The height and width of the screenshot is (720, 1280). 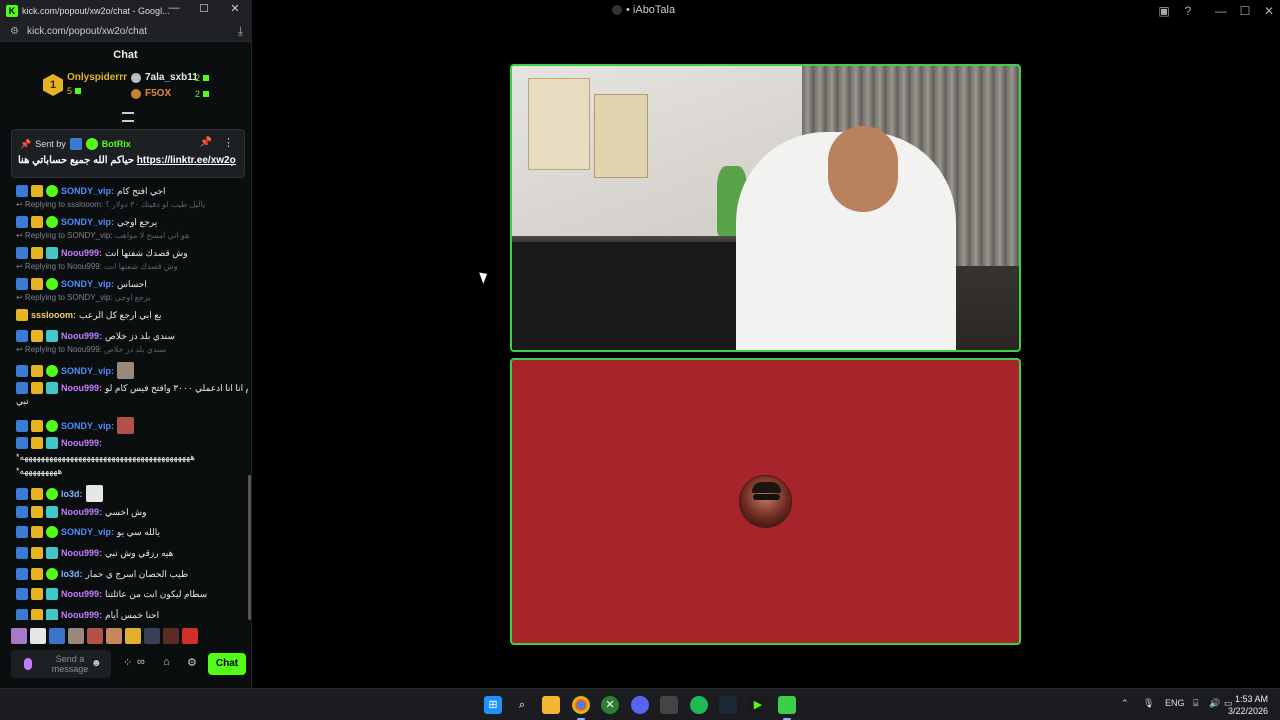 What do you see at coordinates (166, 662) in the screenshot?
I see `store-icon: ⌂` at bounding box center [166, 662].